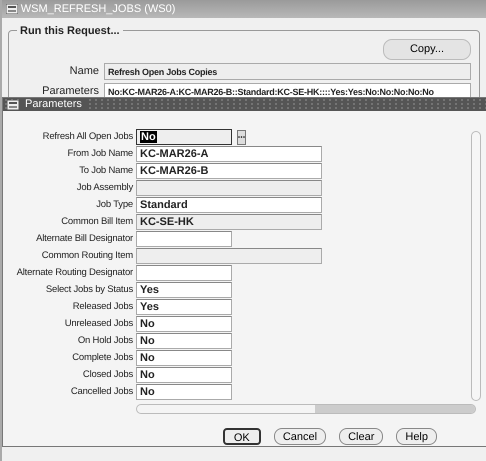 The width and height of the screenshot is (486, 461). What do you see at coordinates (83, 72) in the screenshot?
I see `field-label: Name` at bounding box center [83, 72].